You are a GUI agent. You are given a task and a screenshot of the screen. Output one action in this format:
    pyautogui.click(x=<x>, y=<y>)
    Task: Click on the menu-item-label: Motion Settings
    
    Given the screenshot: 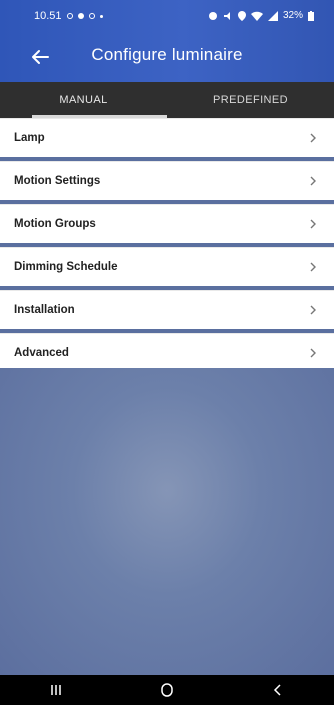 What is the action you would take?
    pyautogui.click(x=57, y=181)
    